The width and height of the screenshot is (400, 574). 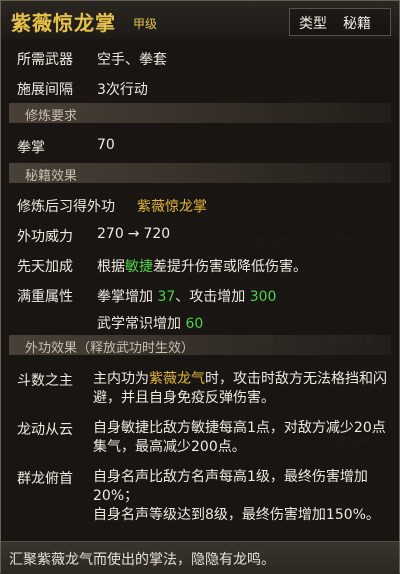 What do you see at coordinates (210, 297) in the screenshot?
I see `full-stat-label: 、攻击增加` at bounding box center [210, 297].